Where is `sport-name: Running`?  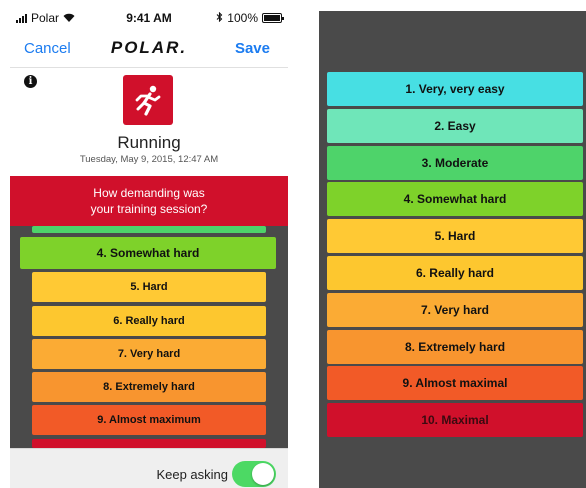 sport-name: Running is located at coordinates (149, 142).